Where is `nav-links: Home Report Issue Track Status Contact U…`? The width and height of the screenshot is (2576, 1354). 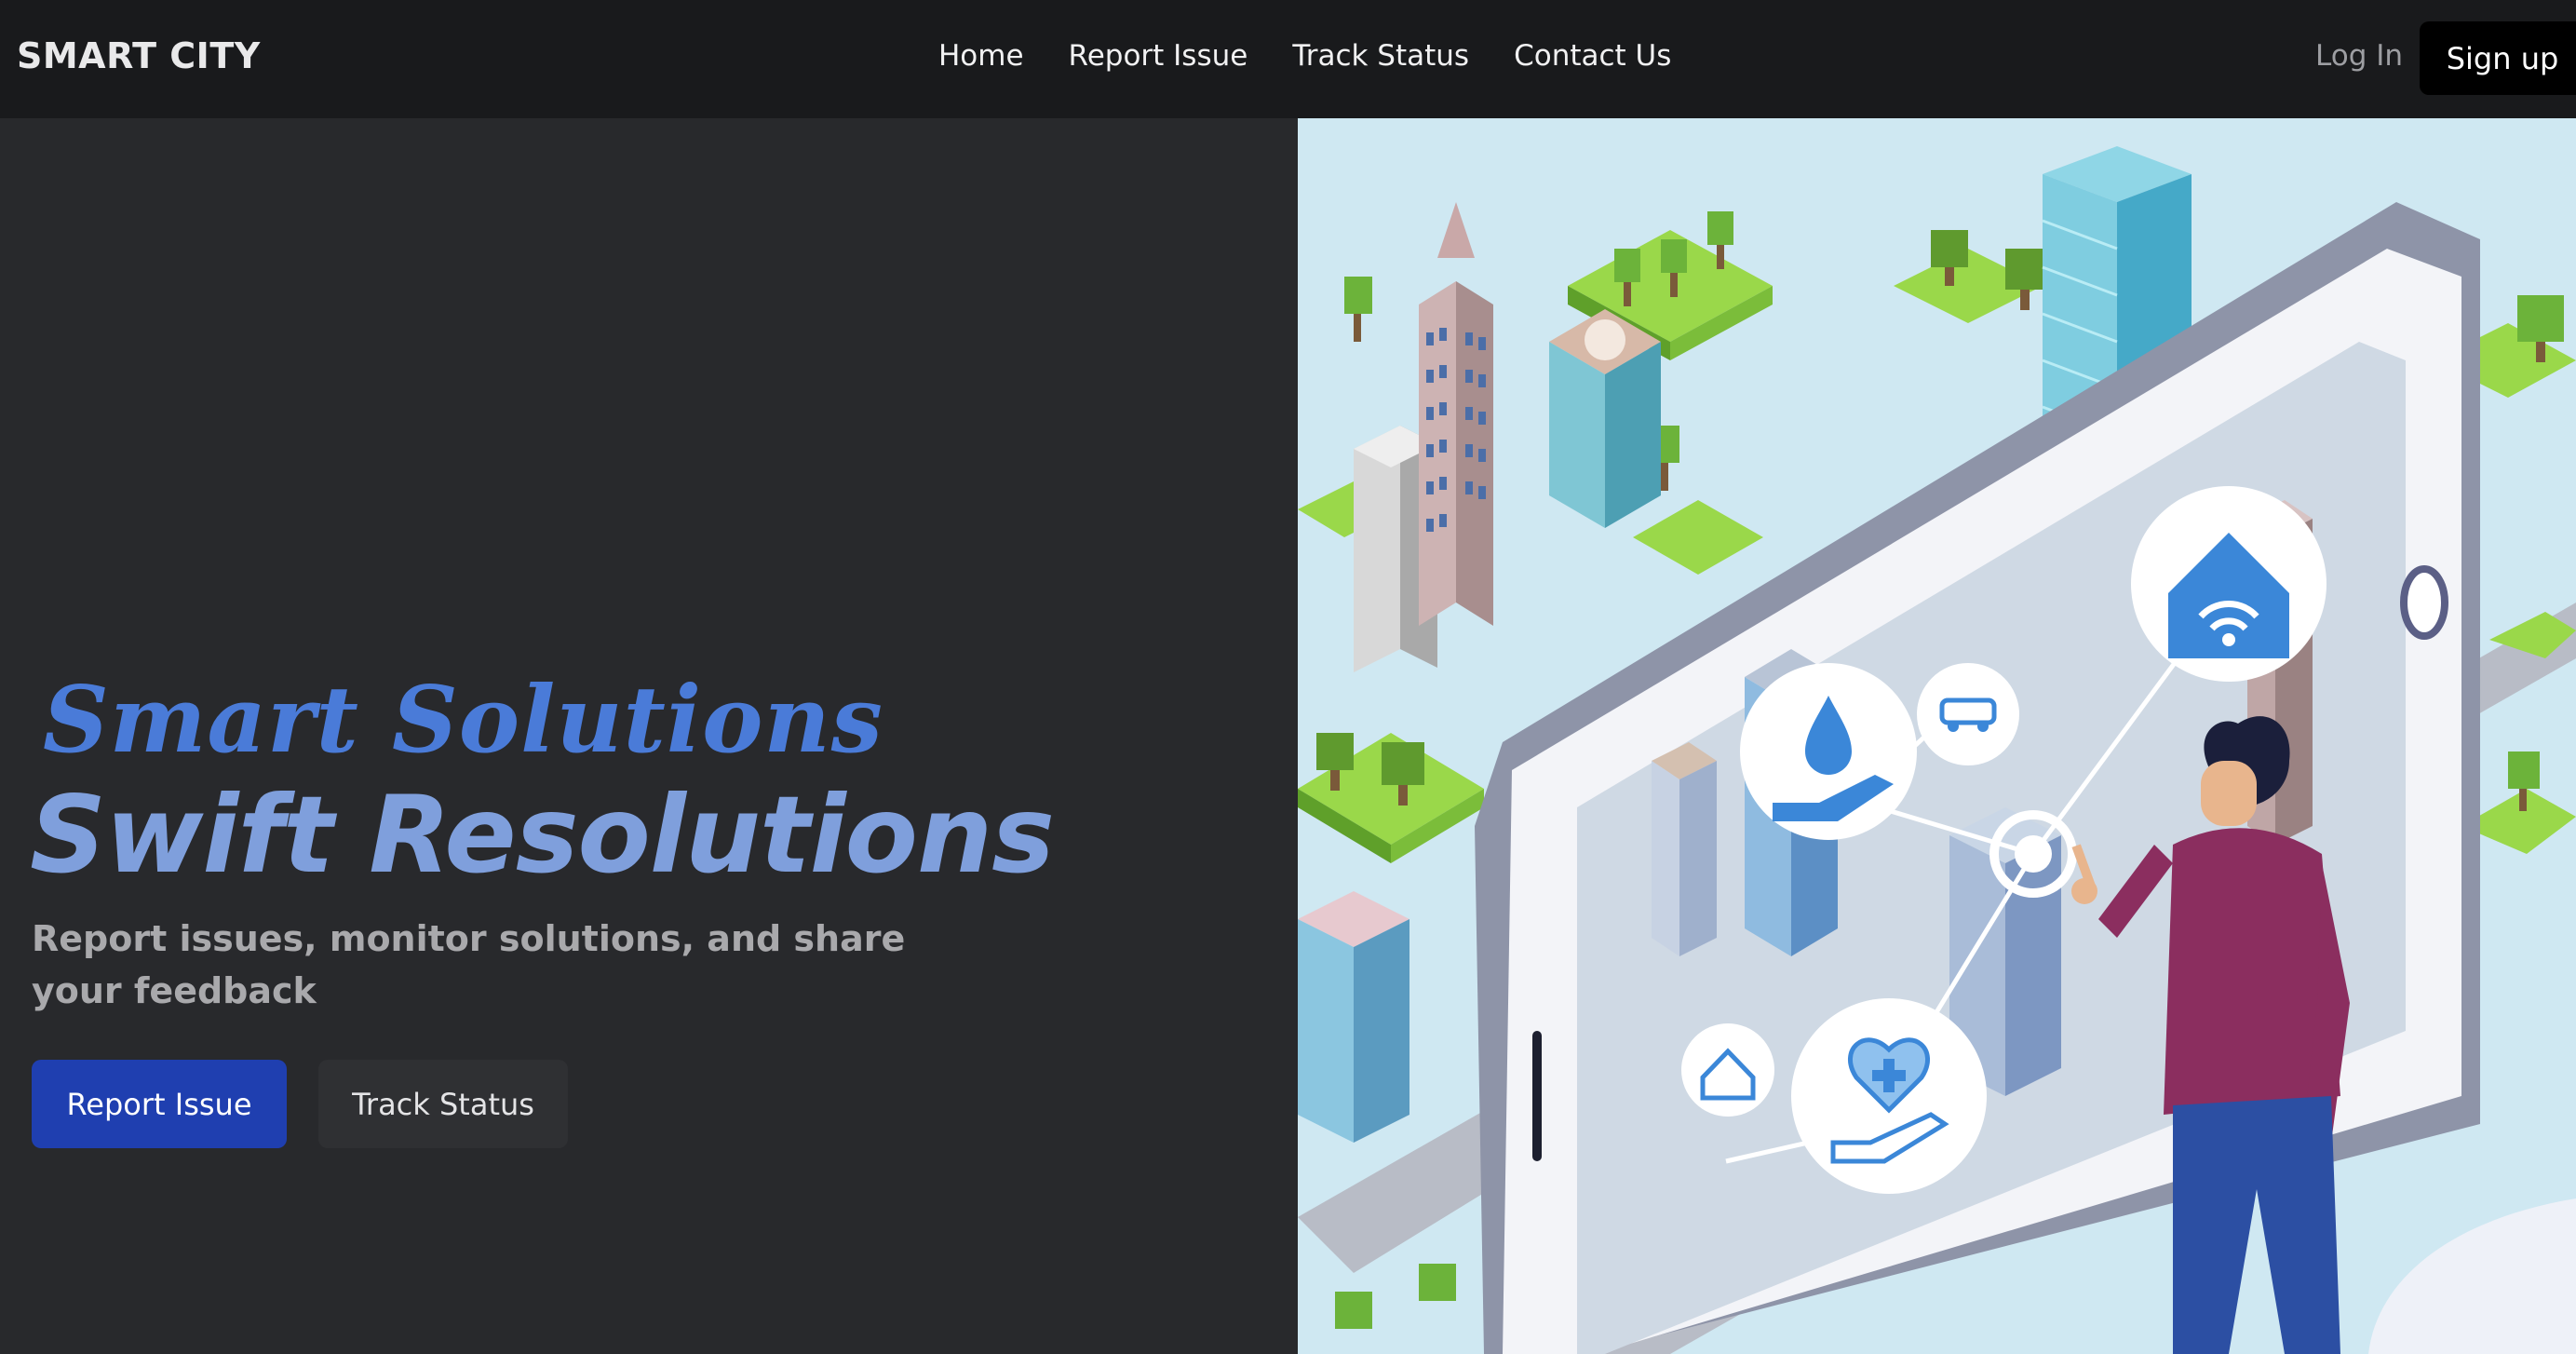 nav-links: Home Report Issue Track Status Contact U… is located at coordinates (1304, 56).